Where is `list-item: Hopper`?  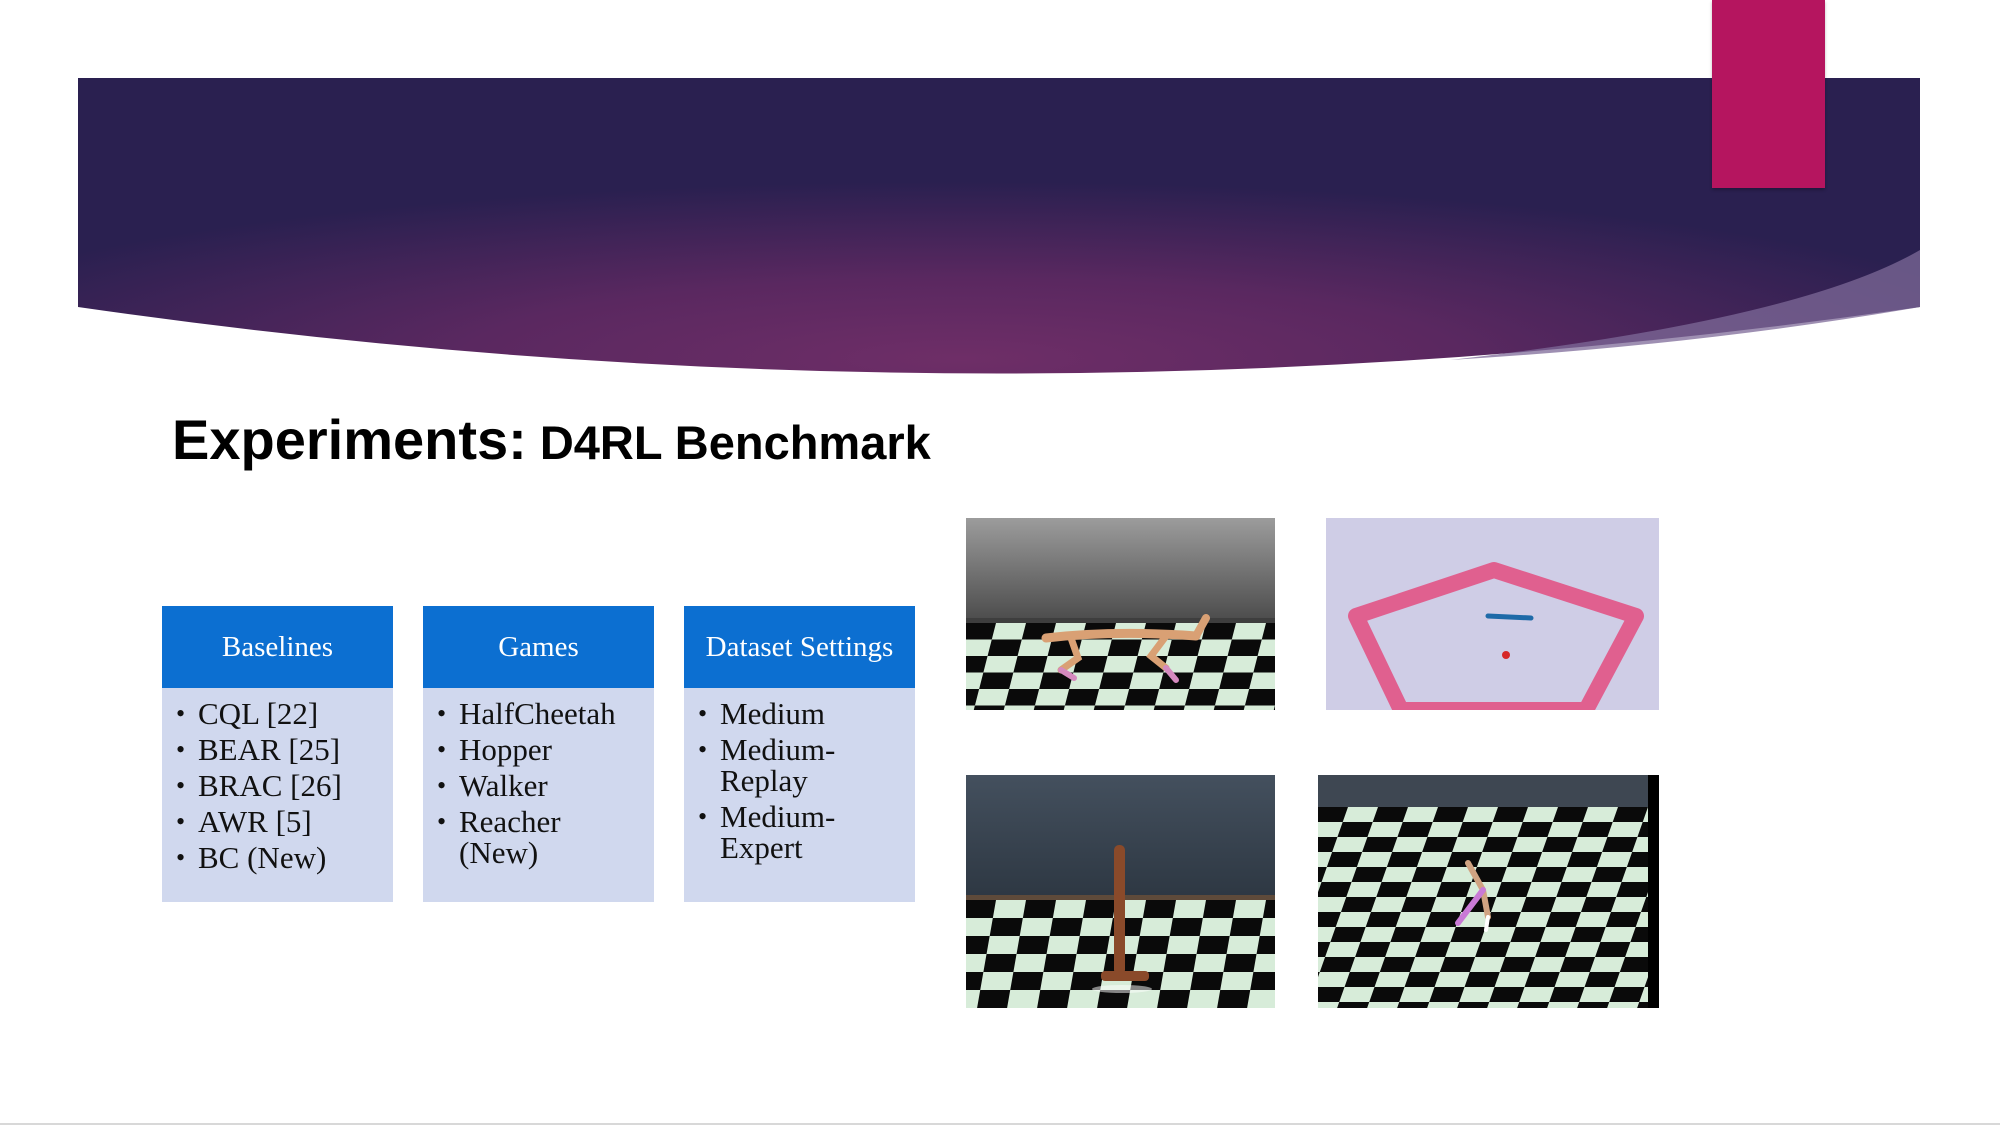
list-item: Hopper is located at coordinates (541, 749).